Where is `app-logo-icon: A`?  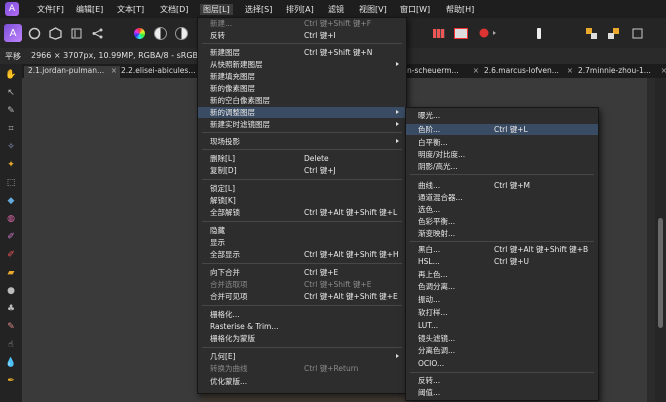 app-logo-icon: A is located at coordinates (12, 9).